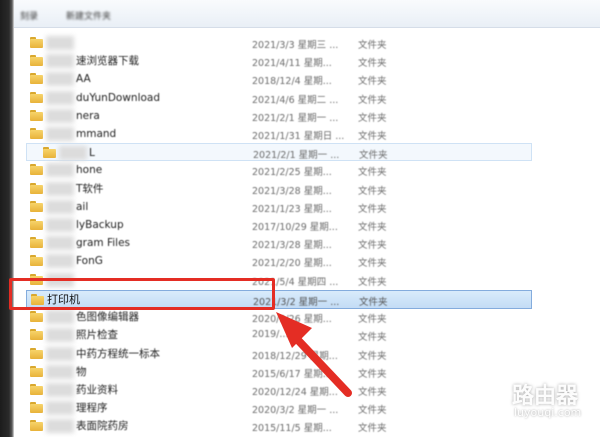  I want to click on list-item: 速浏览器下载 2021/4/11 星期... 文件夹, so click(307, 61).